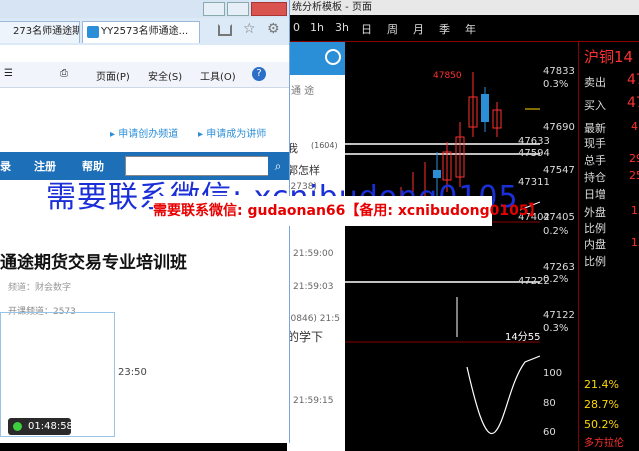 The height and width of the screenshot is (451, 639). I want to click on maximize-button, so click(238, 9).